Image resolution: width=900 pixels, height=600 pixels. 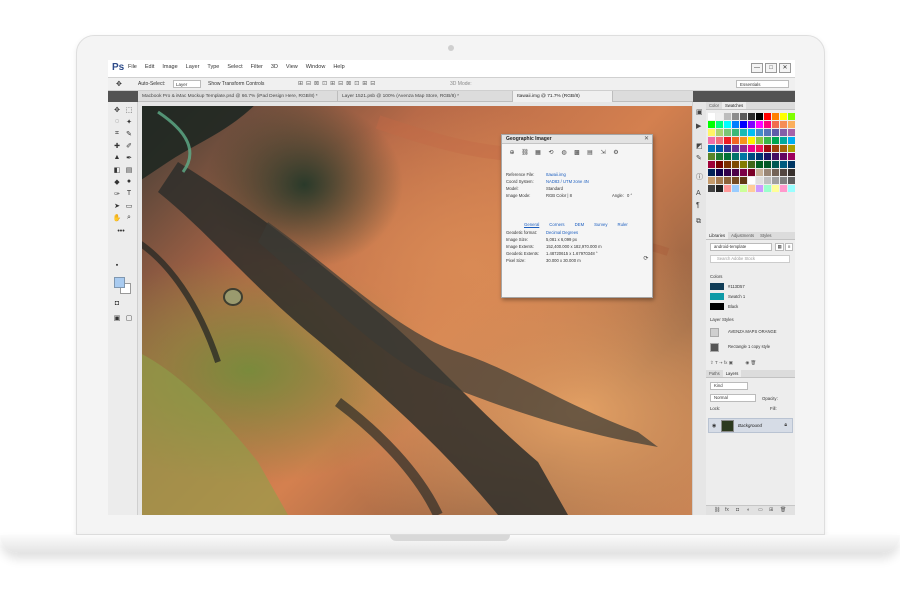 What do you see at coordinates (193, 67) in the screenshot?
I see `menu-layer: Layer` at bounding box center [193, 67].